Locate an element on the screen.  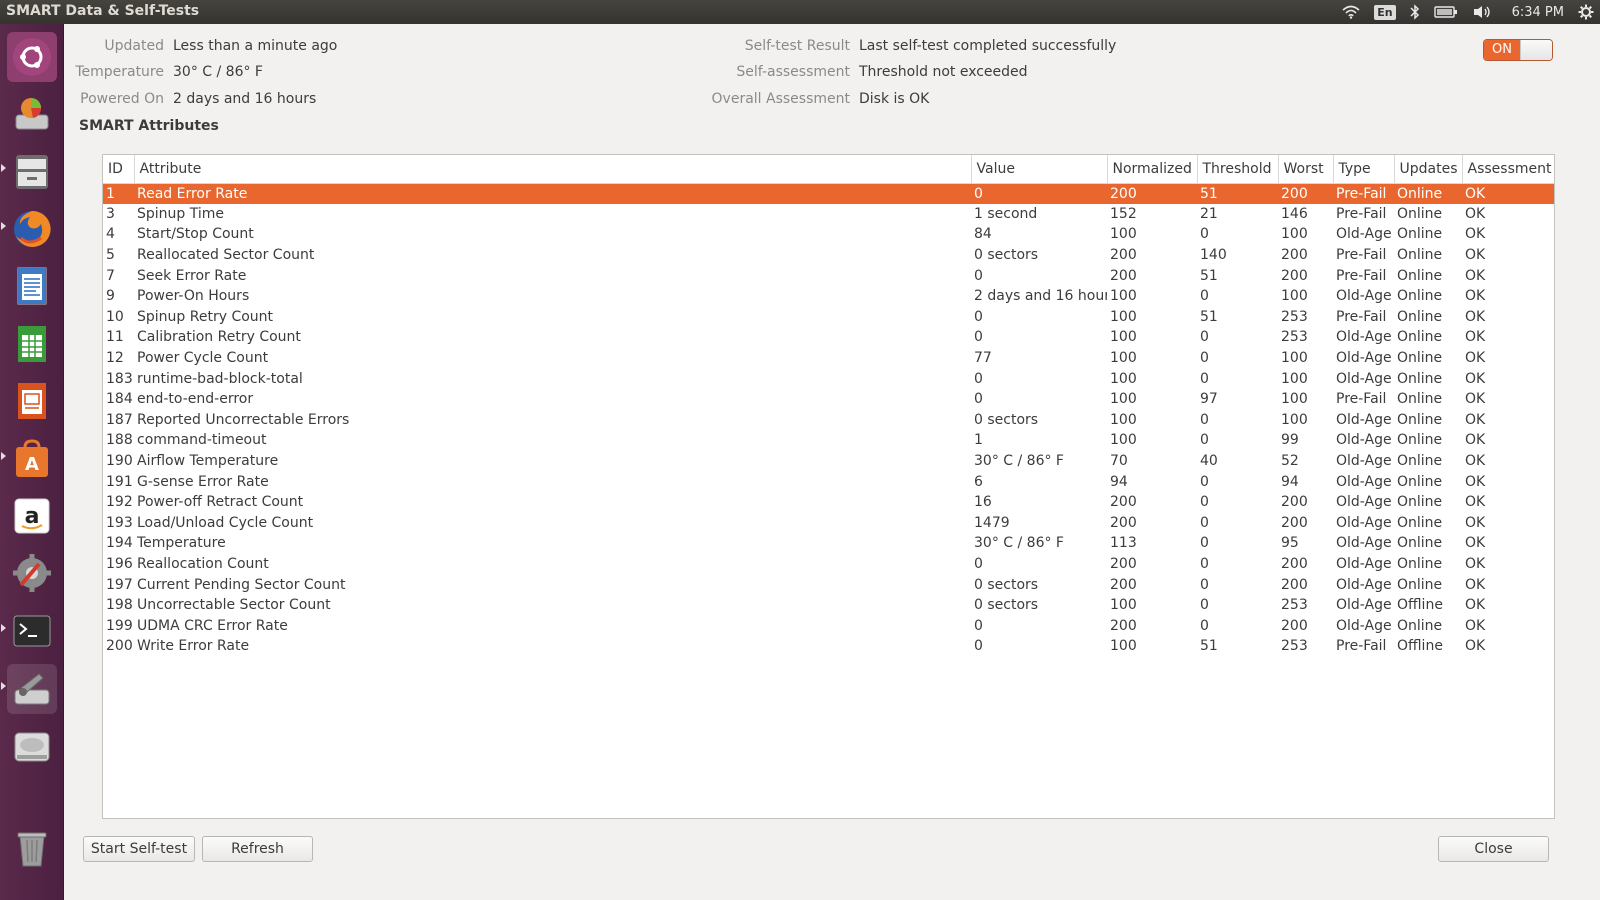
gear-icon is located at coordinates (1586, 12).